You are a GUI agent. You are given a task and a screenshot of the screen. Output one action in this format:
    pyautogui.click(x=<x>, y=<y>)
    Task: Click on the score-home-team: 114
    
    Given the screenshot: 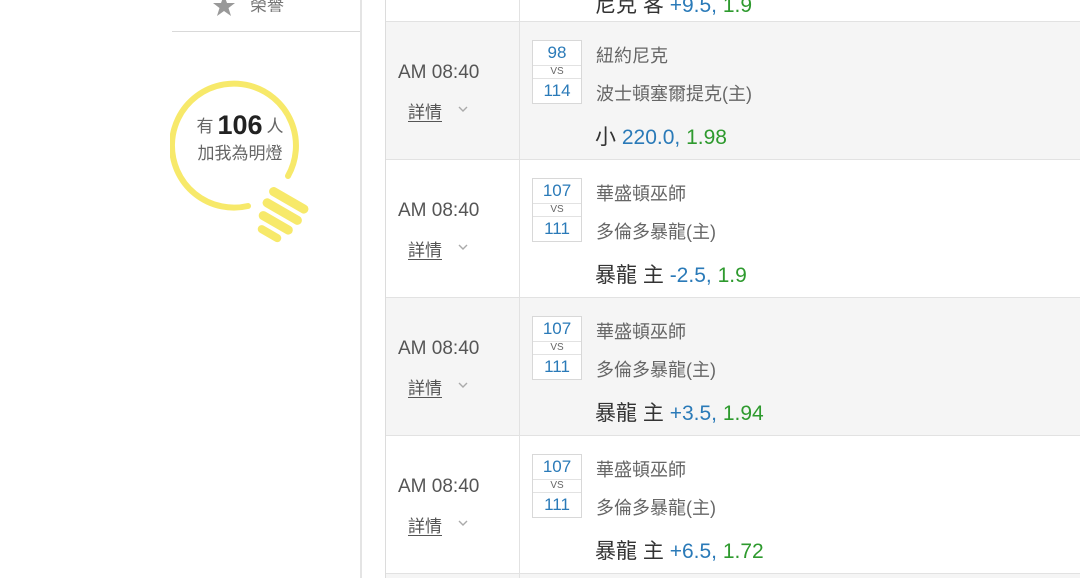 What is the action you would take?
    pyautogui.click(x=557, y=90)
    